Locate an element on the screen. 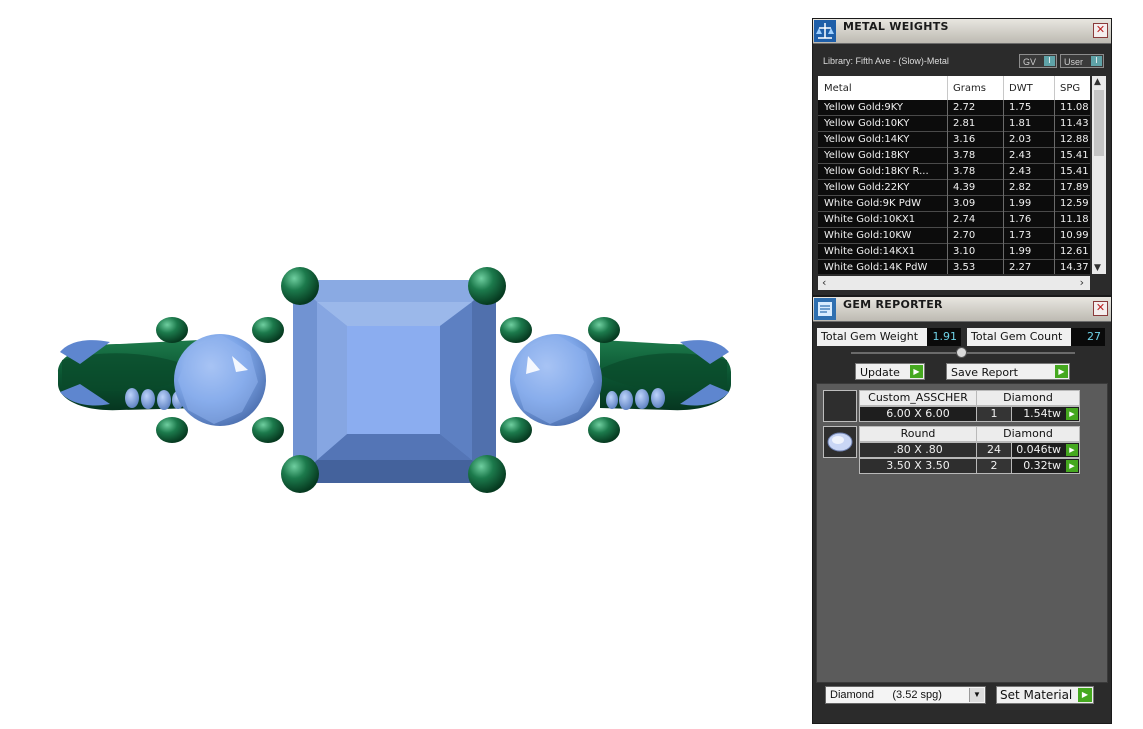  user-toggle: User I is located at coordinates (1082, 61).